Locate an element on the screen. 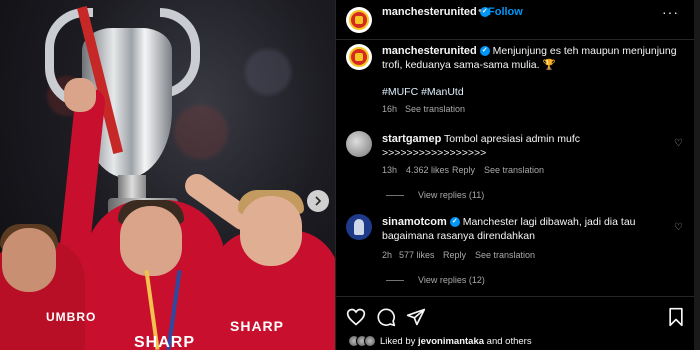 The width and height of the screenshot is (700, 350). caption-username: manchesterunited ✓ is located at coordinates (436, 51).